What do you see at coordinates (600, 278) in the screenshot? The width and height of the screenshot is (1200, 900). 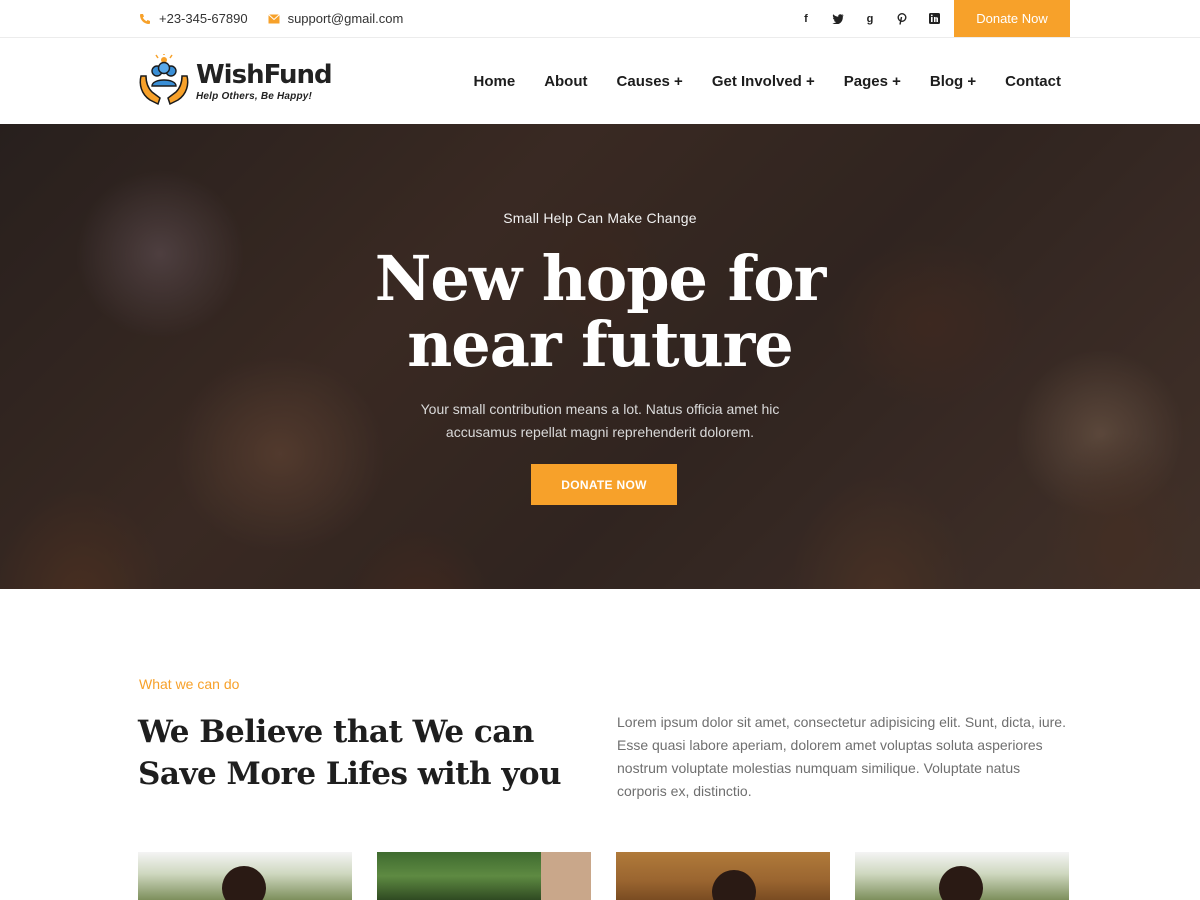 I see `hero-title-line-1: New hope for` at bounding box center [600, 278].